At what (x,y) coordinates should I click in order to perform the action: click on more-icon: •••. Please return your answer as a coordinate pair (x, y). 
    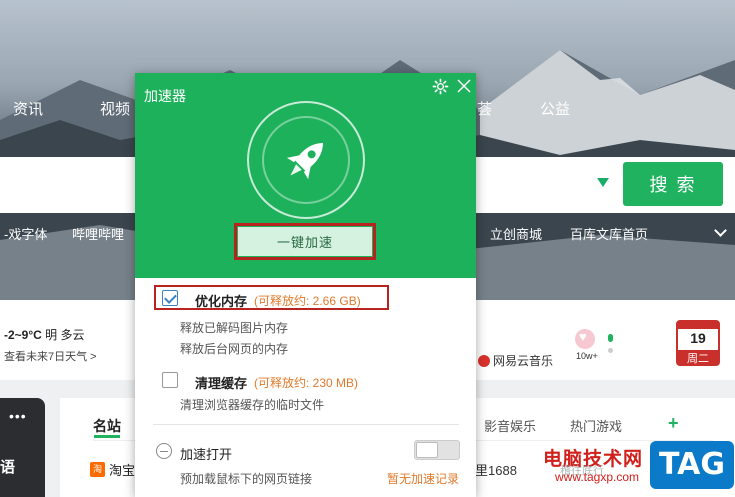
    Looking at the image, I should click on (18, 416).